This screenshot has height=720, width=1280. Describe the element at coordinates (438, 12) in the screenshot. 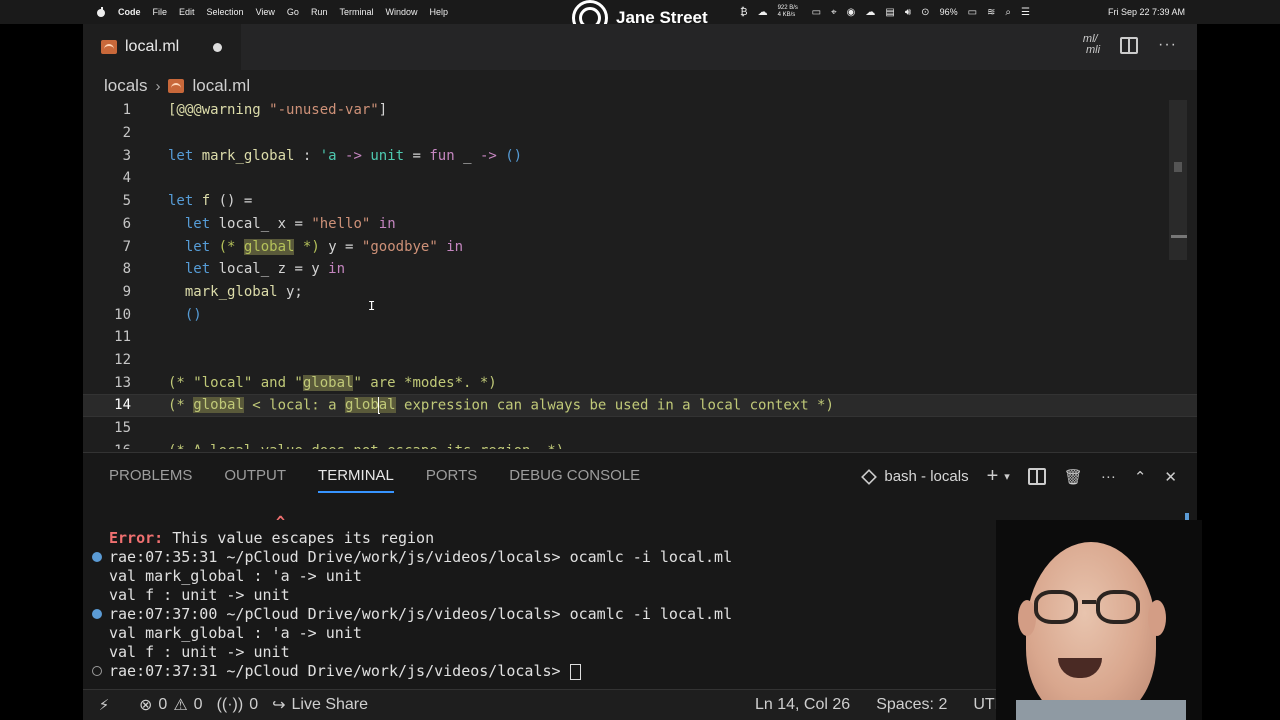

I see `menu-help: Help` at that location.